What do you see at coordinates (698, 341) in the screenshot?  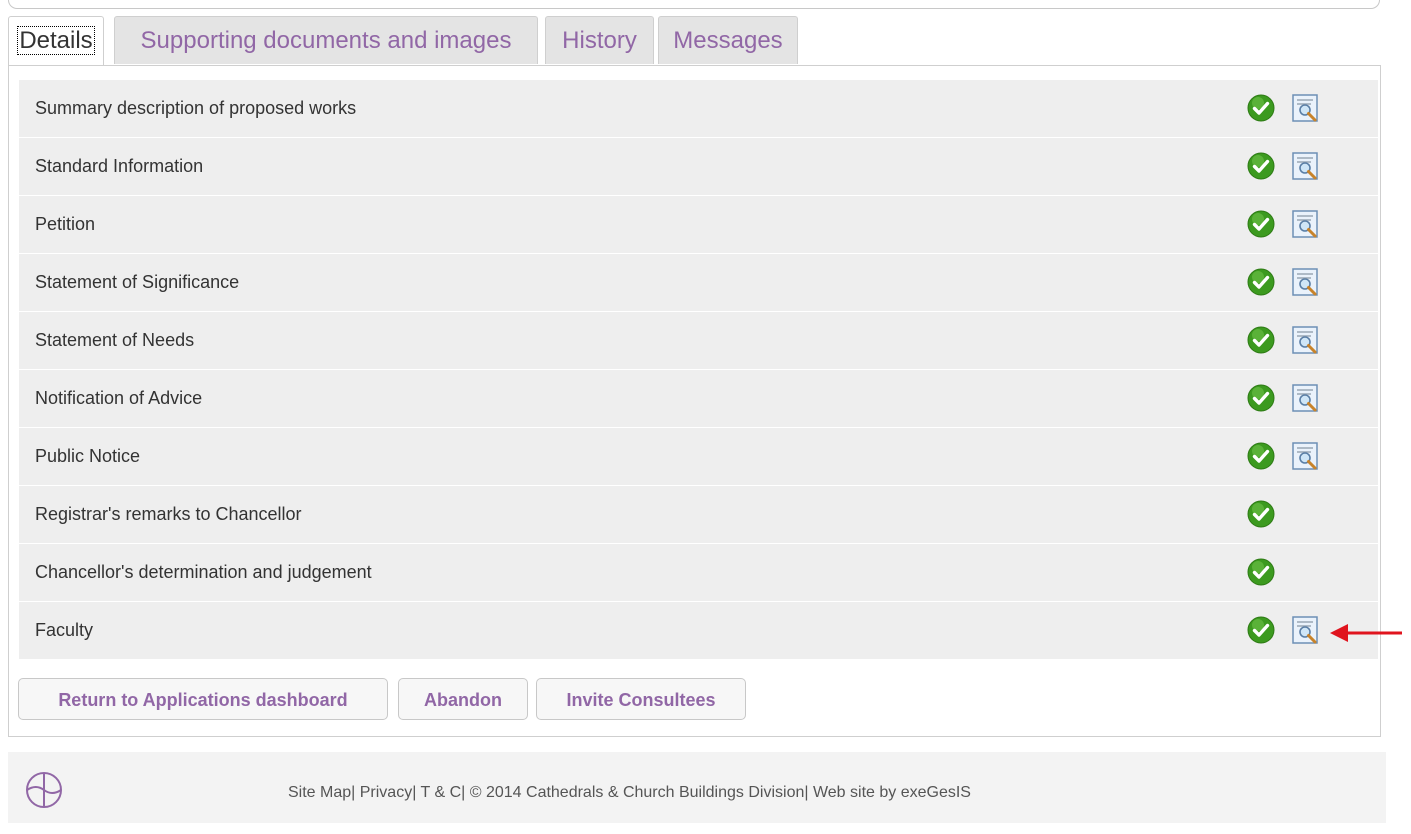 I see `section-row-statement-of-needs: Statement of Needs` at bounding box center [698, 341].